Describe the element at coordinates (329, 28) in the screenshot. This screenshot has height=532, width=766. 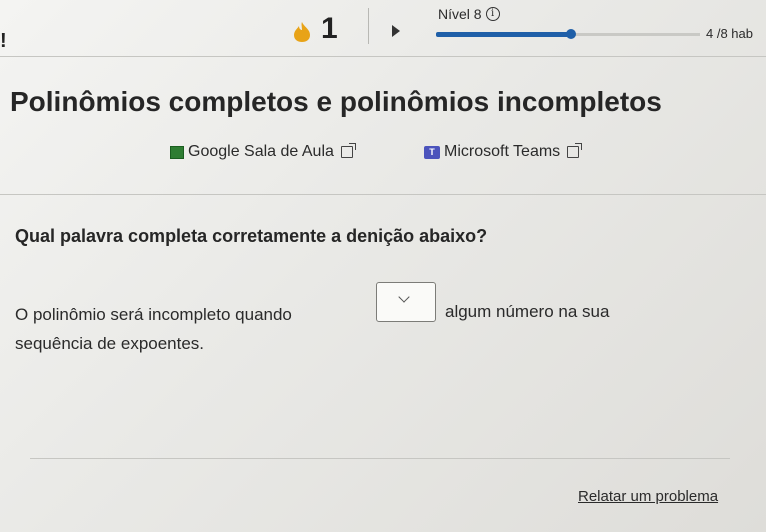
I see `streak-count: 1` at that location.